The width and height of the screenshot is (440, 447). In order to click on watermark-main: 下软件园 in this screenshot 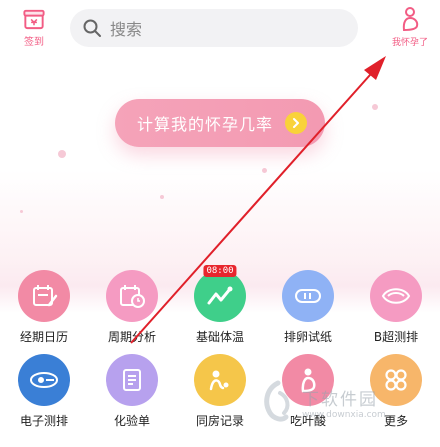, I will do `click(340, 399)`.